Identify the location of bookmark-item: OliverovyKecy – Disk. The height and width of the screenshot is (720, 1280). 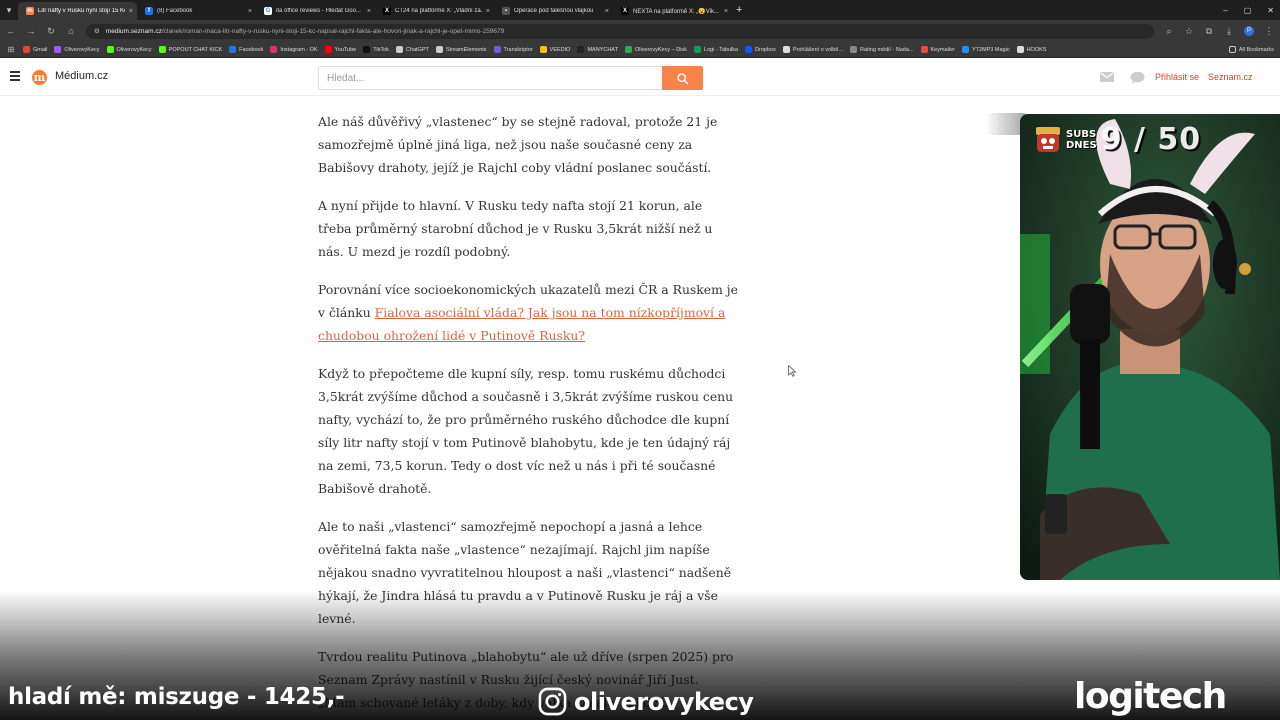
(655, 49).